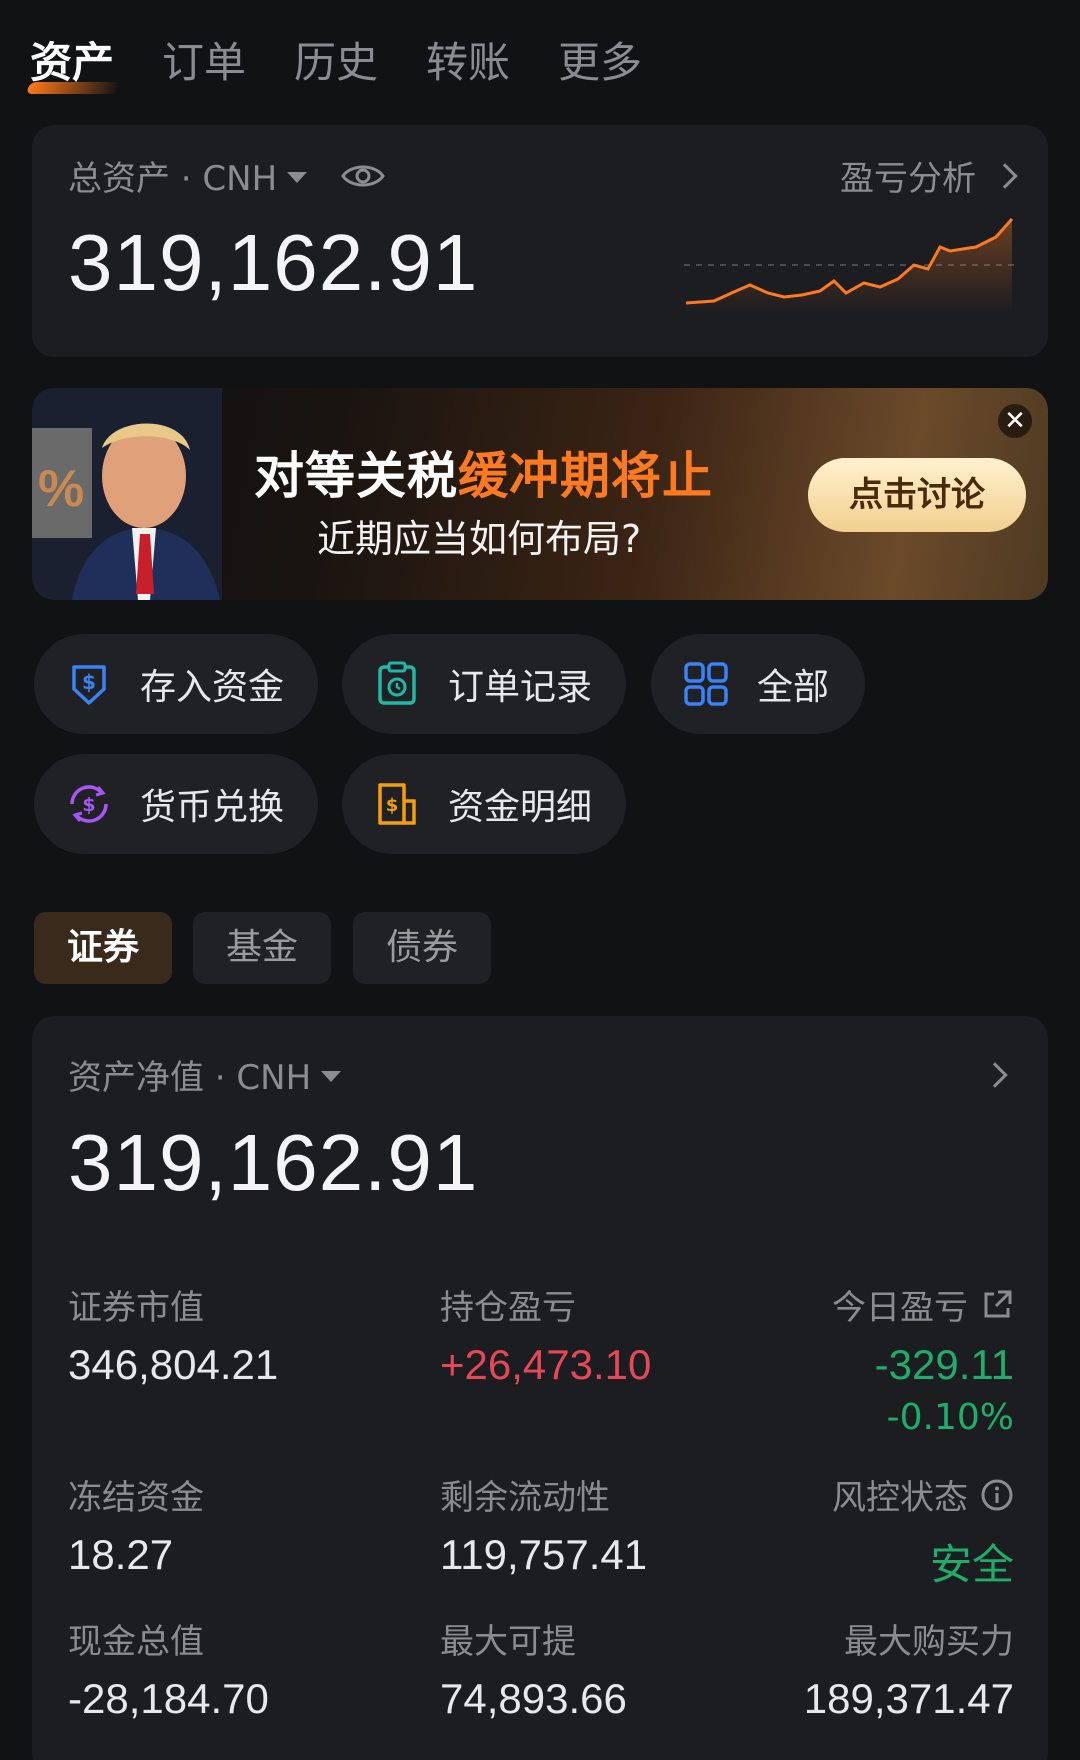  Describe the element at coordinates (422, 948) in the screenshot. I see `segment-bonds: 债券` at that location.